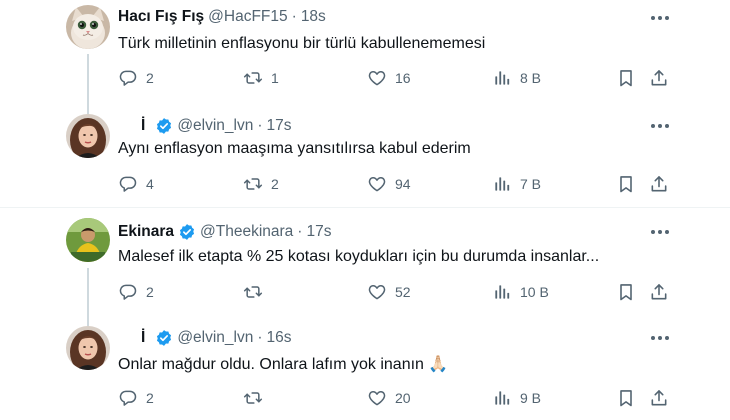 The width and height of the screenshot is (730, 420). I want to click on views-count: 8 B, so click(531, 78).